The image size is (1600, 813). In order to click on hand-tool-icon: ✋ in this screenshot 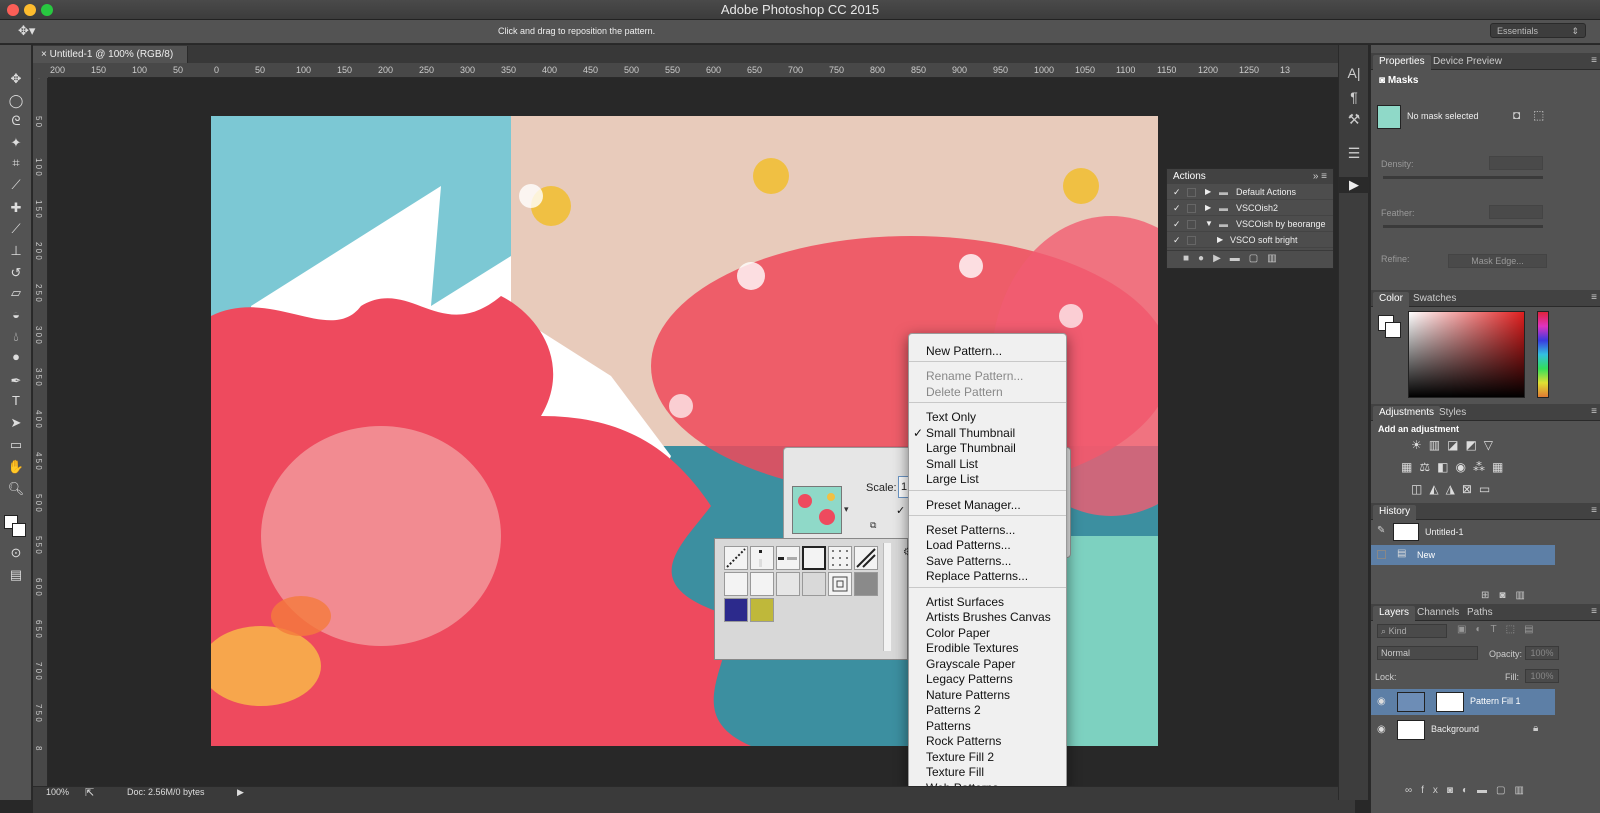, I will do `click(16, 467)`.